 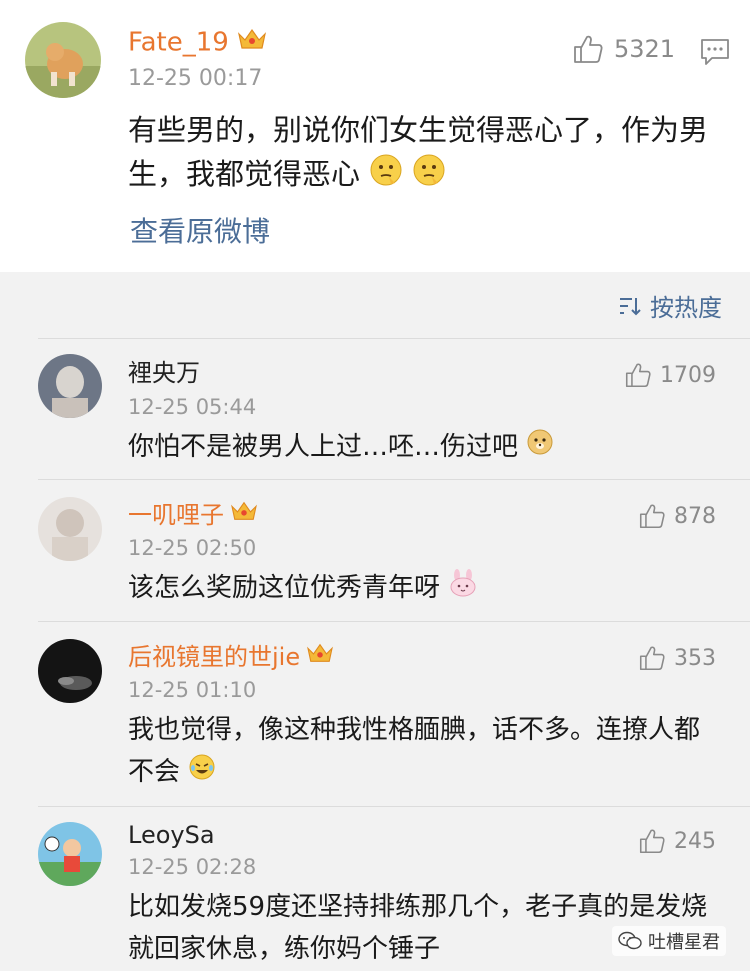 I want to click on comment-text: 我也觉得，像这种我性格腼腆，话不多。连撩人都不会, so click(x=423, y=751).